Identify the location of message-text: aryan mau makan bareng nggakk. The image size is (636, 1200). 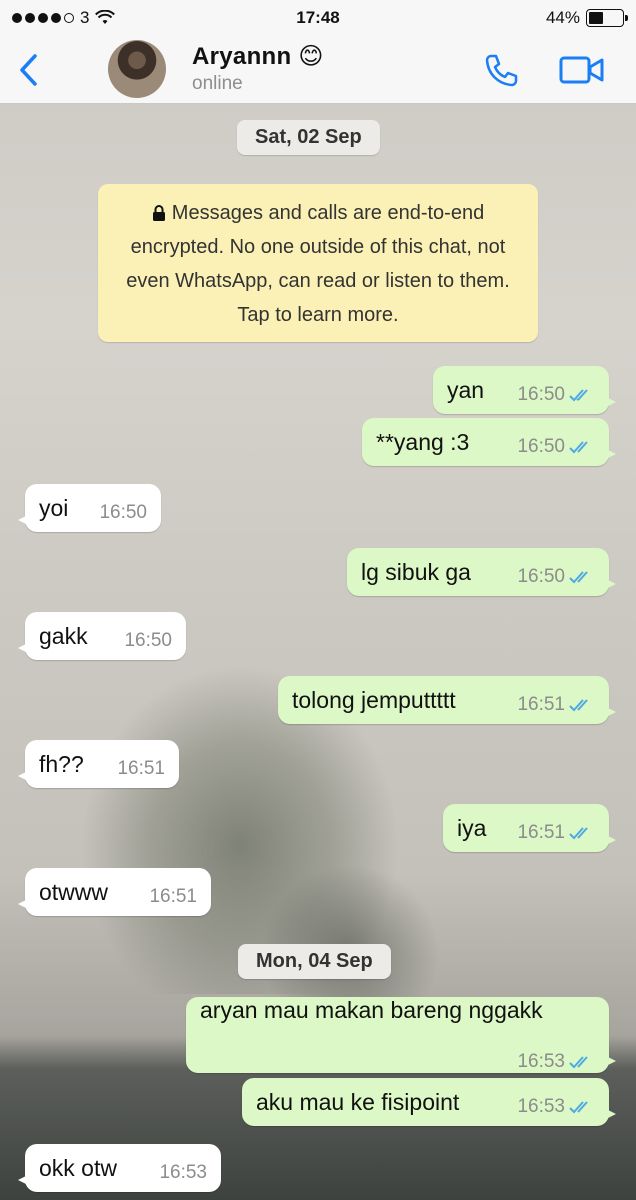
(371, 1010).